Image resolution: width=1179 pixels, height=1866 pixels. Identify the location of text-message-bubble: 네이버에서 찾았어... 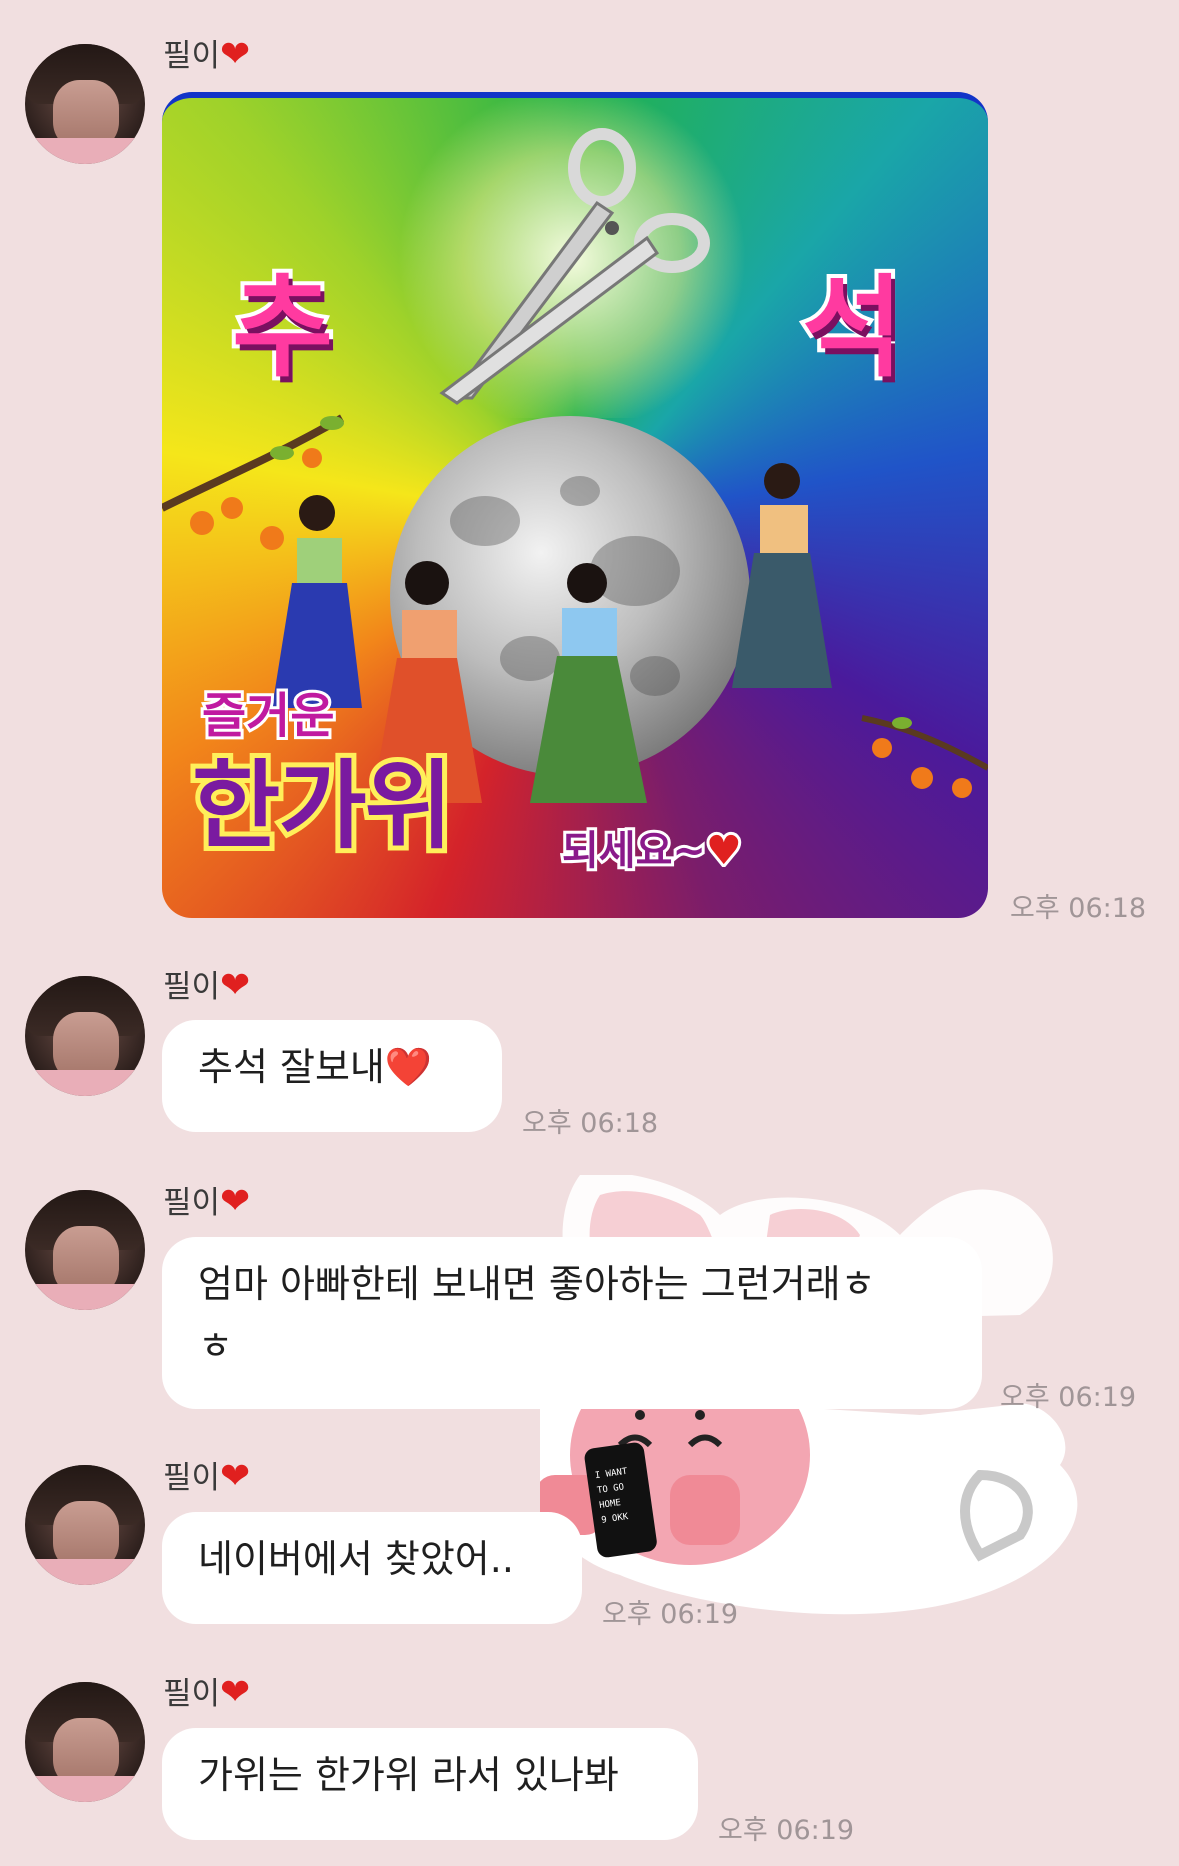
(372, 1568).